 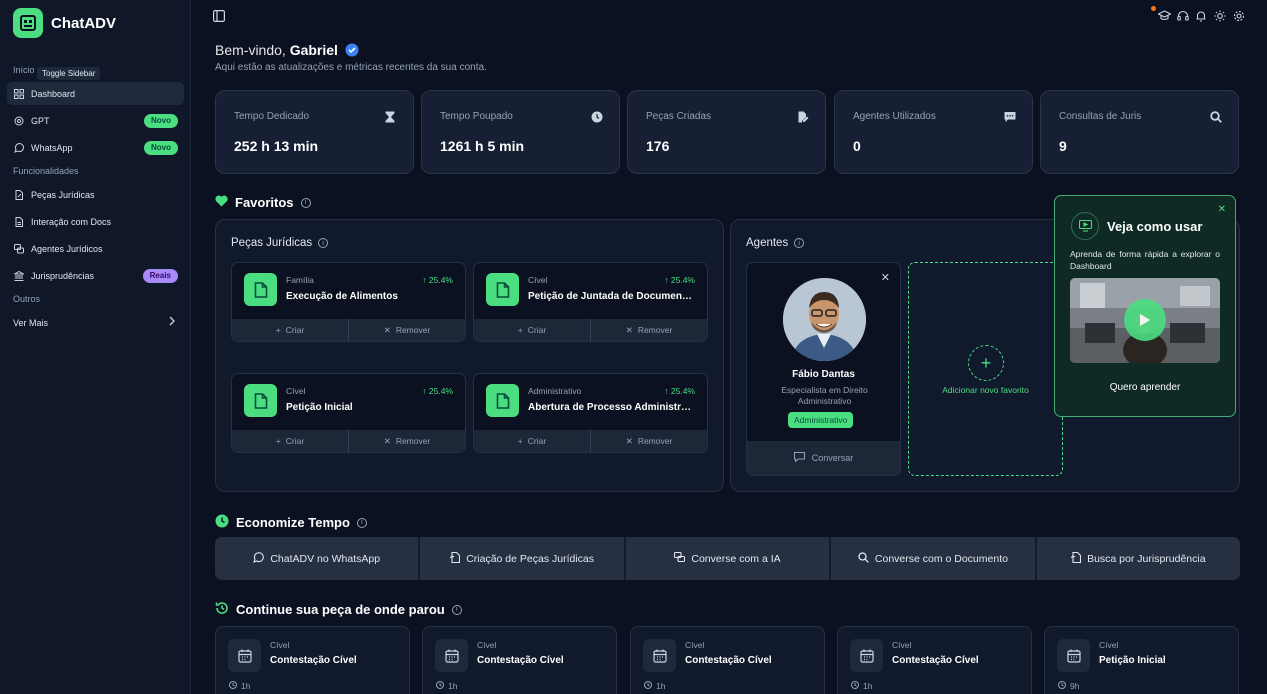 What do you see at coordinates (502, 400) in the screenshot?
I see `document-icon` at bounding box center [502, 400].